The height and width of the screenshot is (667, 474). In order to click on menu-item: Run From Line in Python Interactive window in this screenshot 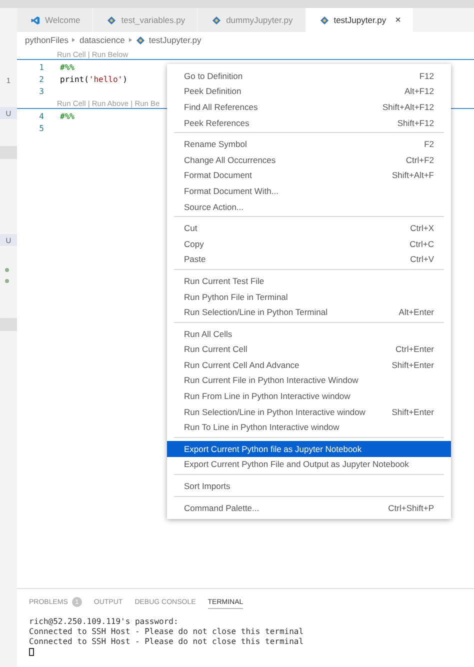, I will do `click(309, 396)`.